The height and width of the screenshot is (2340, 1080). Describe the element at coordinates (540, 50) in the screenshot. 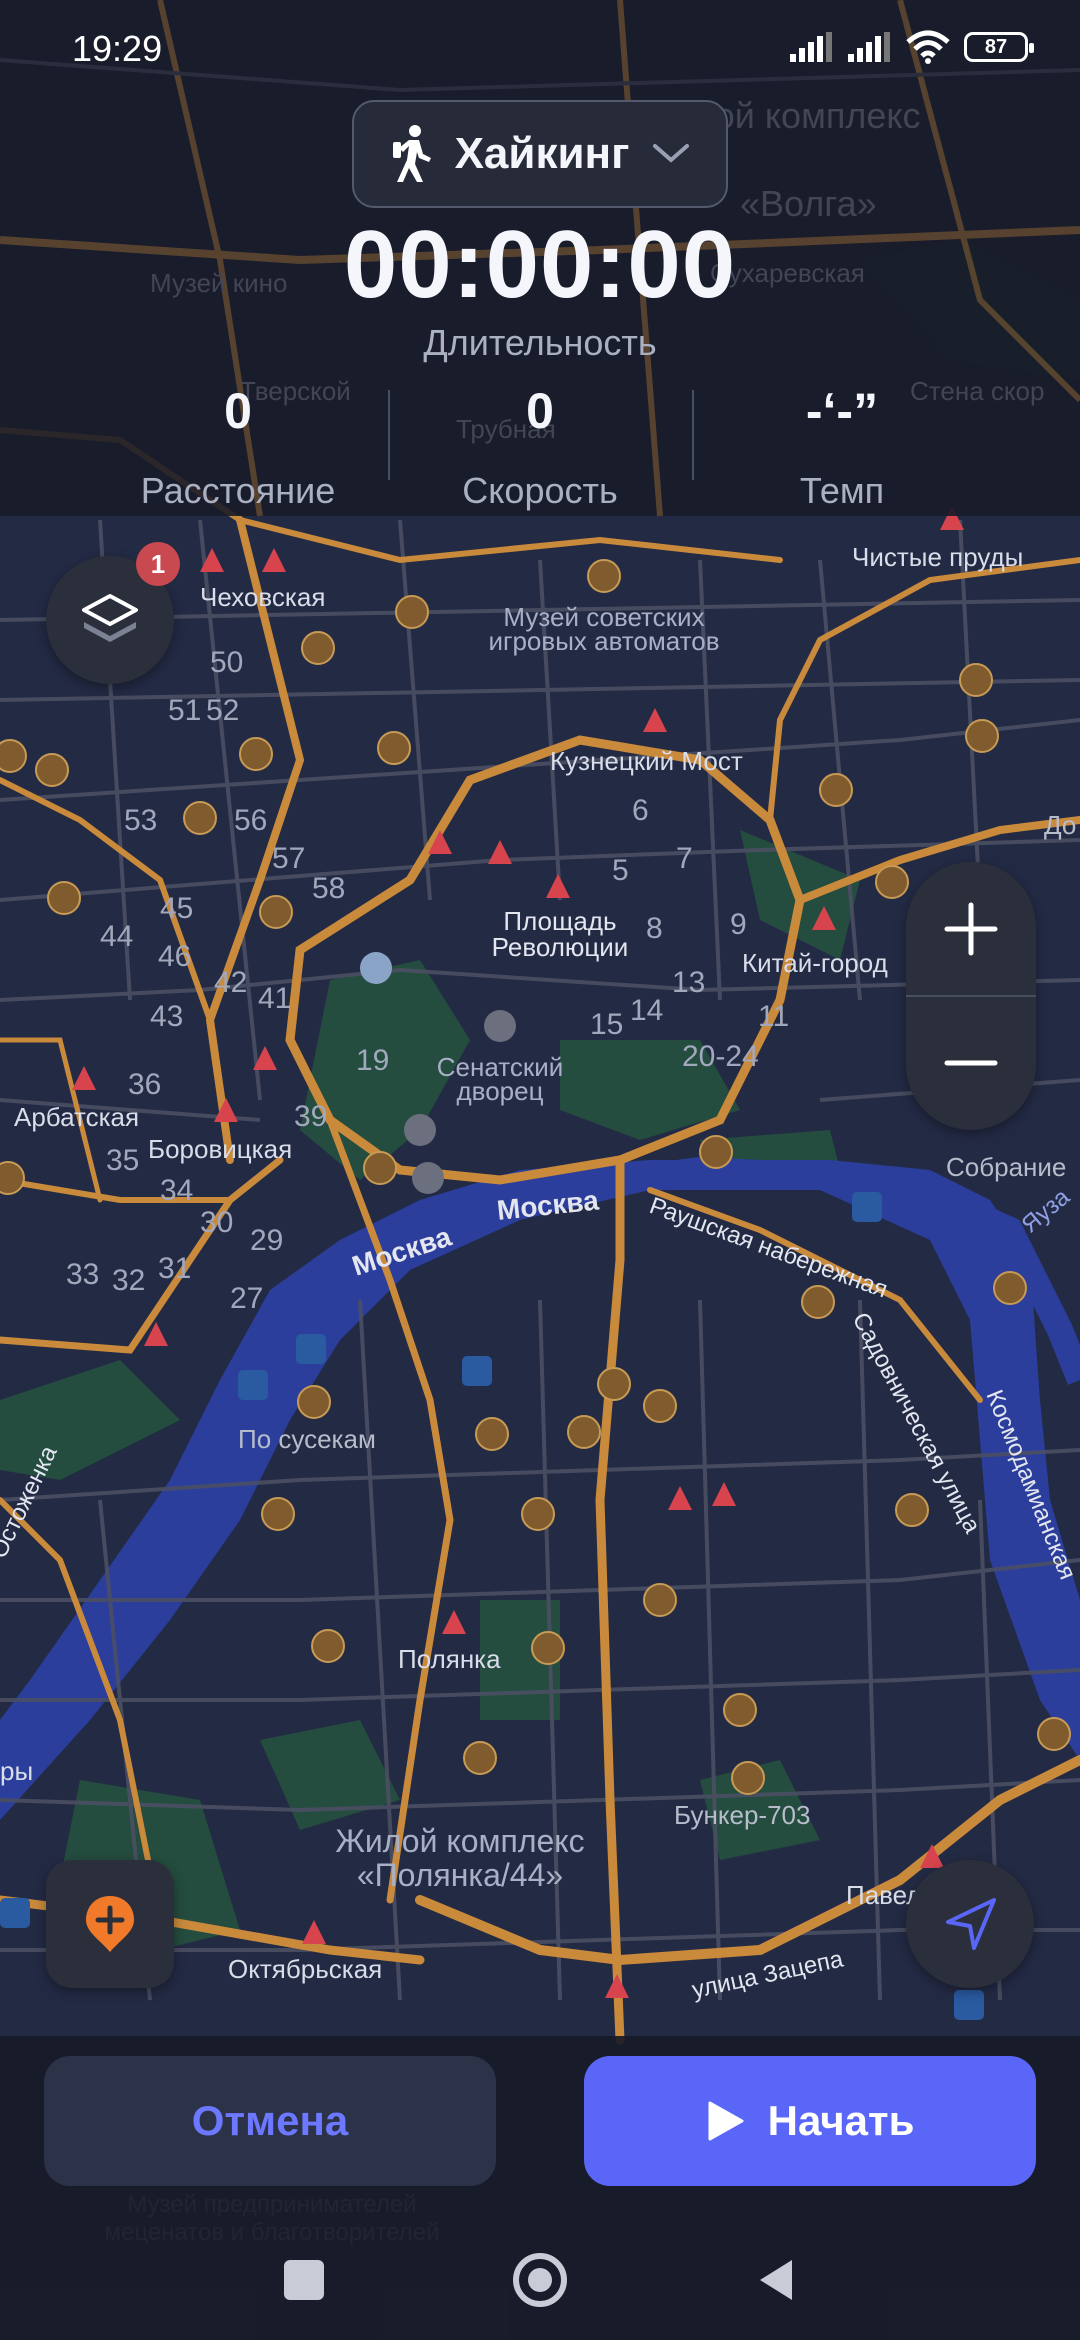

I see `status-bar: 19:29 87` at that location.